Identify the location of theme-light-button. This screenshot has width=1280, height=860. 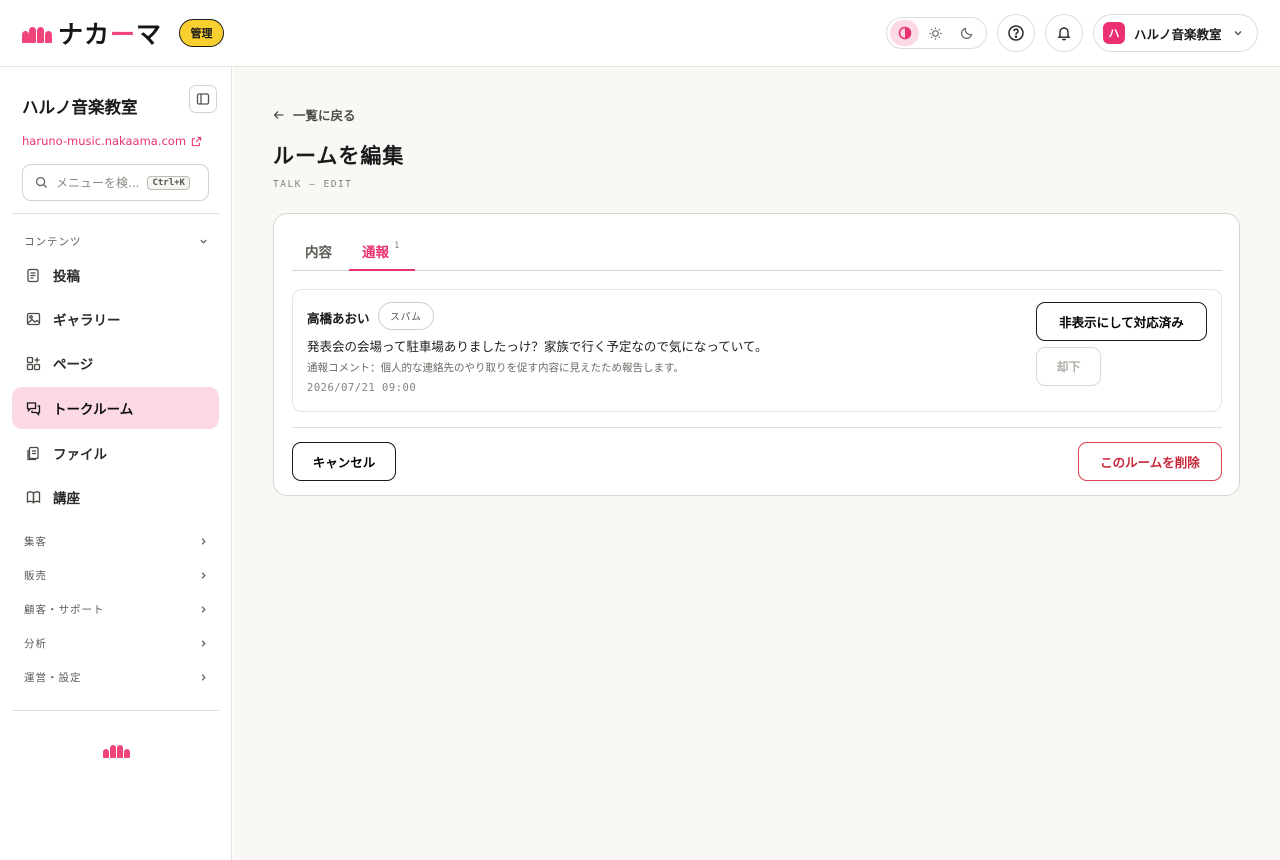
(935, 33).